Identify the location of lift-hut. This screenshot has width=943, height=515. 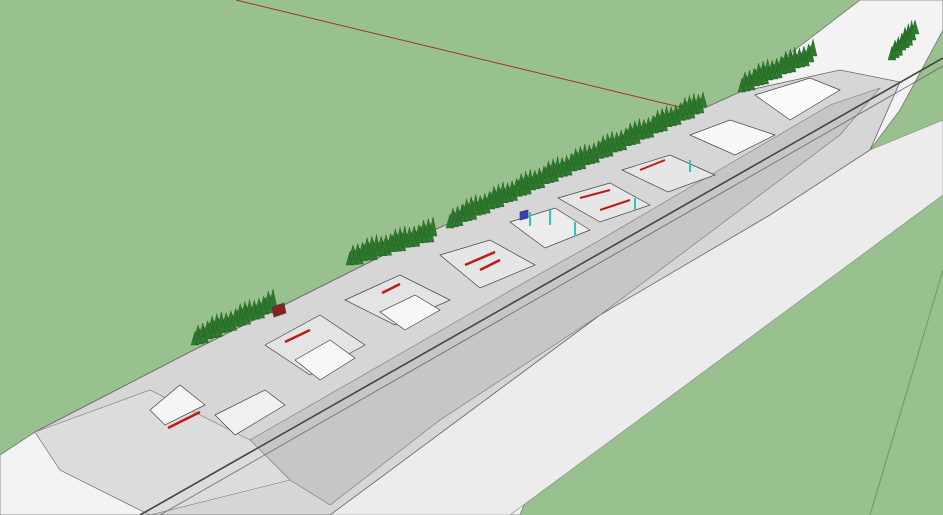
(524, 215).